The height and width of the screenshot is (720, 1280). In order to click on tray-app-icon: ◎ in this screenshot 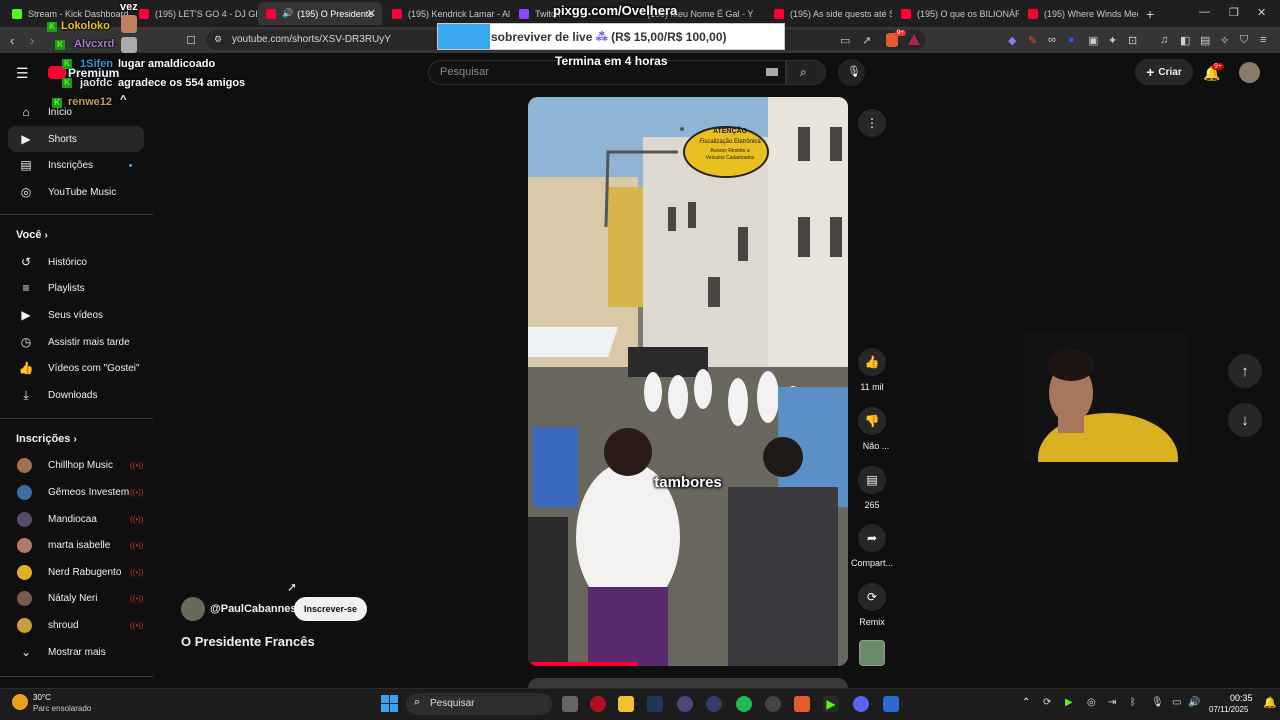, I will do `click(1091, 702)`.